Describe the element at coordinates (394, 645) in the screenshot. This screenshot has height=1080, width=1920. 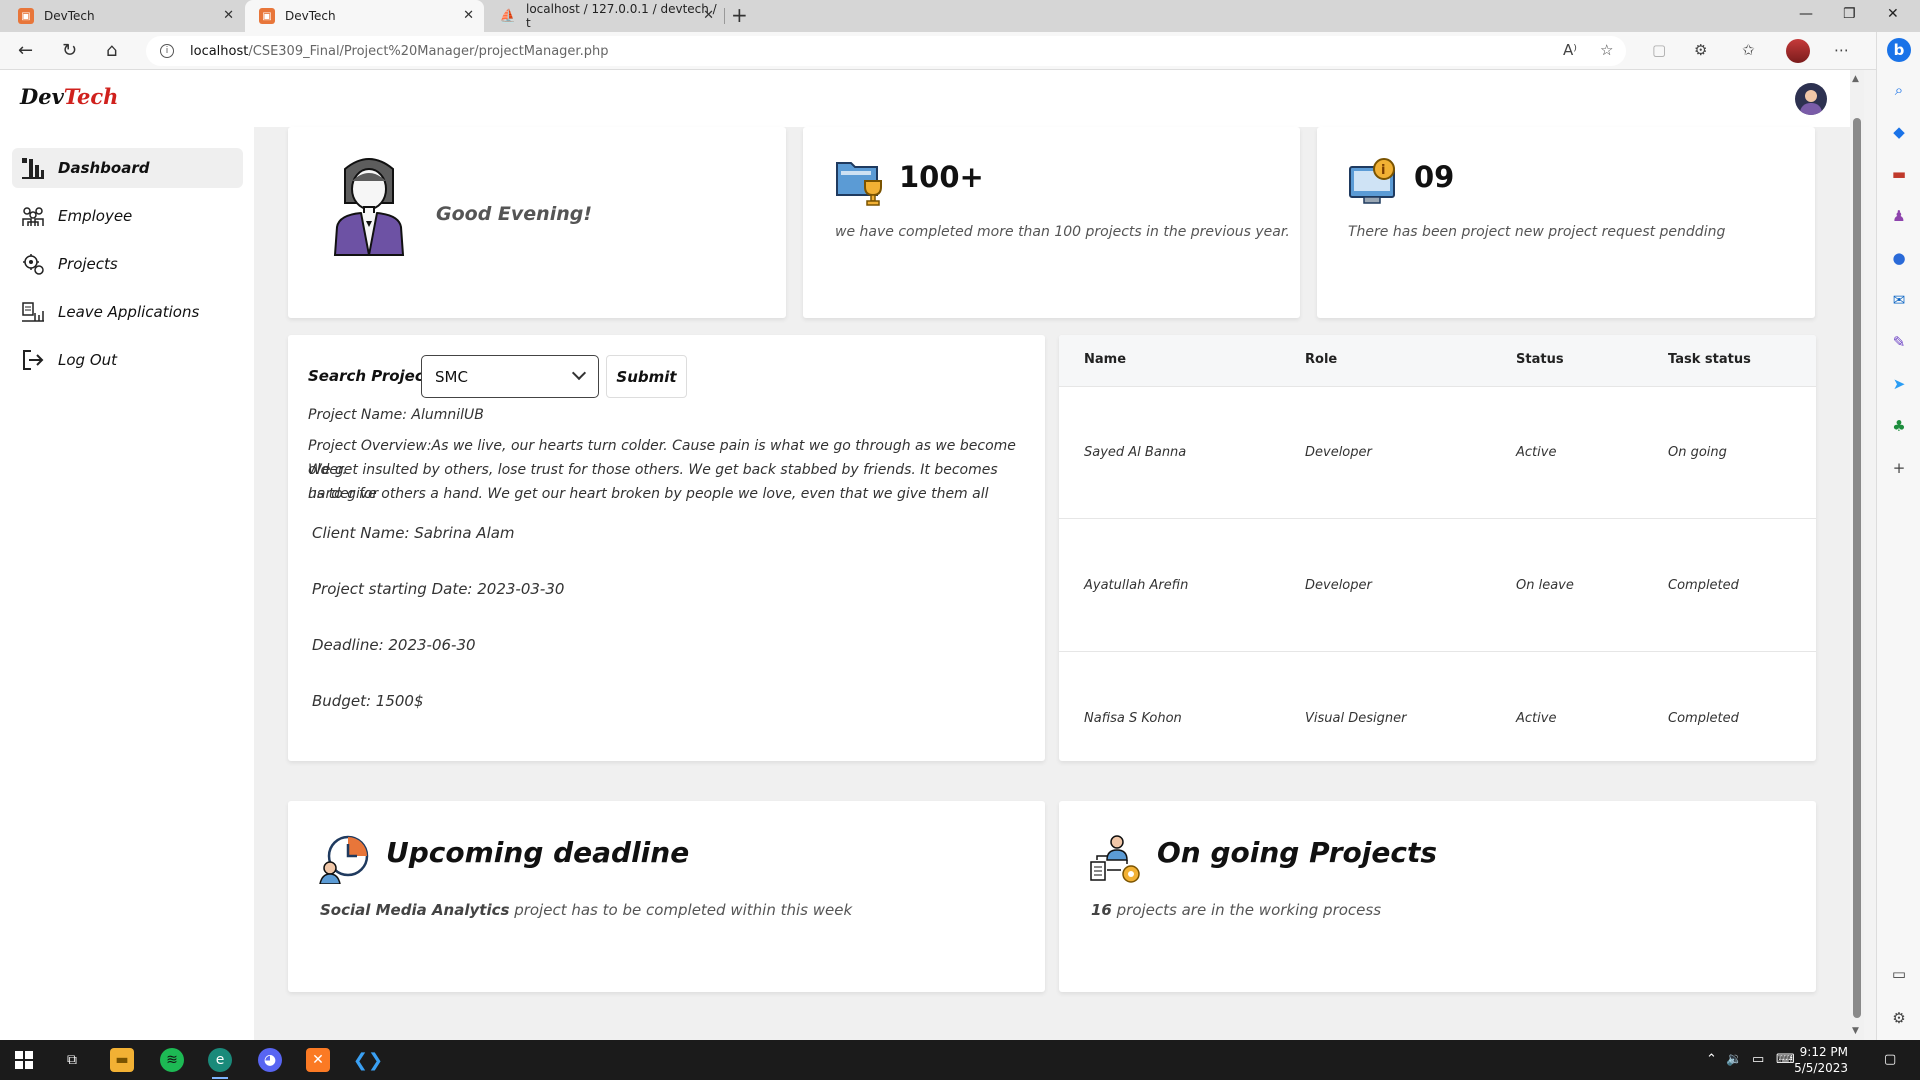
I see `project-deadline: Deadline: 2023-06-30` at that location.